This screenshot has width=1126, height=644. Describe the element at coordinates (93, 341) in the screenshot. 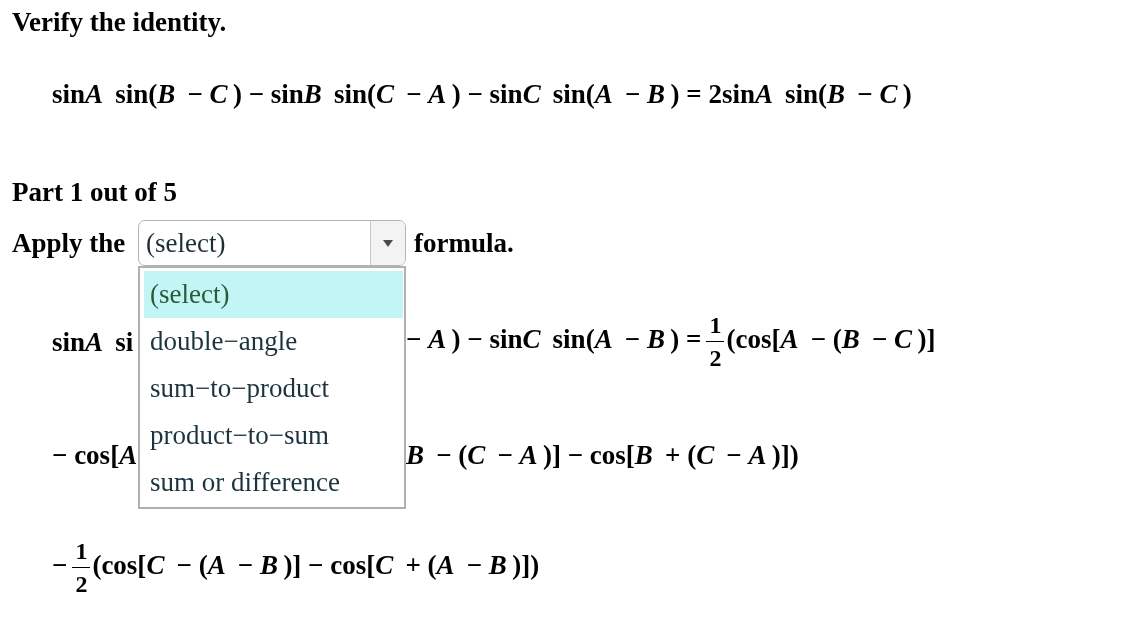

I see `equation-text: sinA si` at that location.